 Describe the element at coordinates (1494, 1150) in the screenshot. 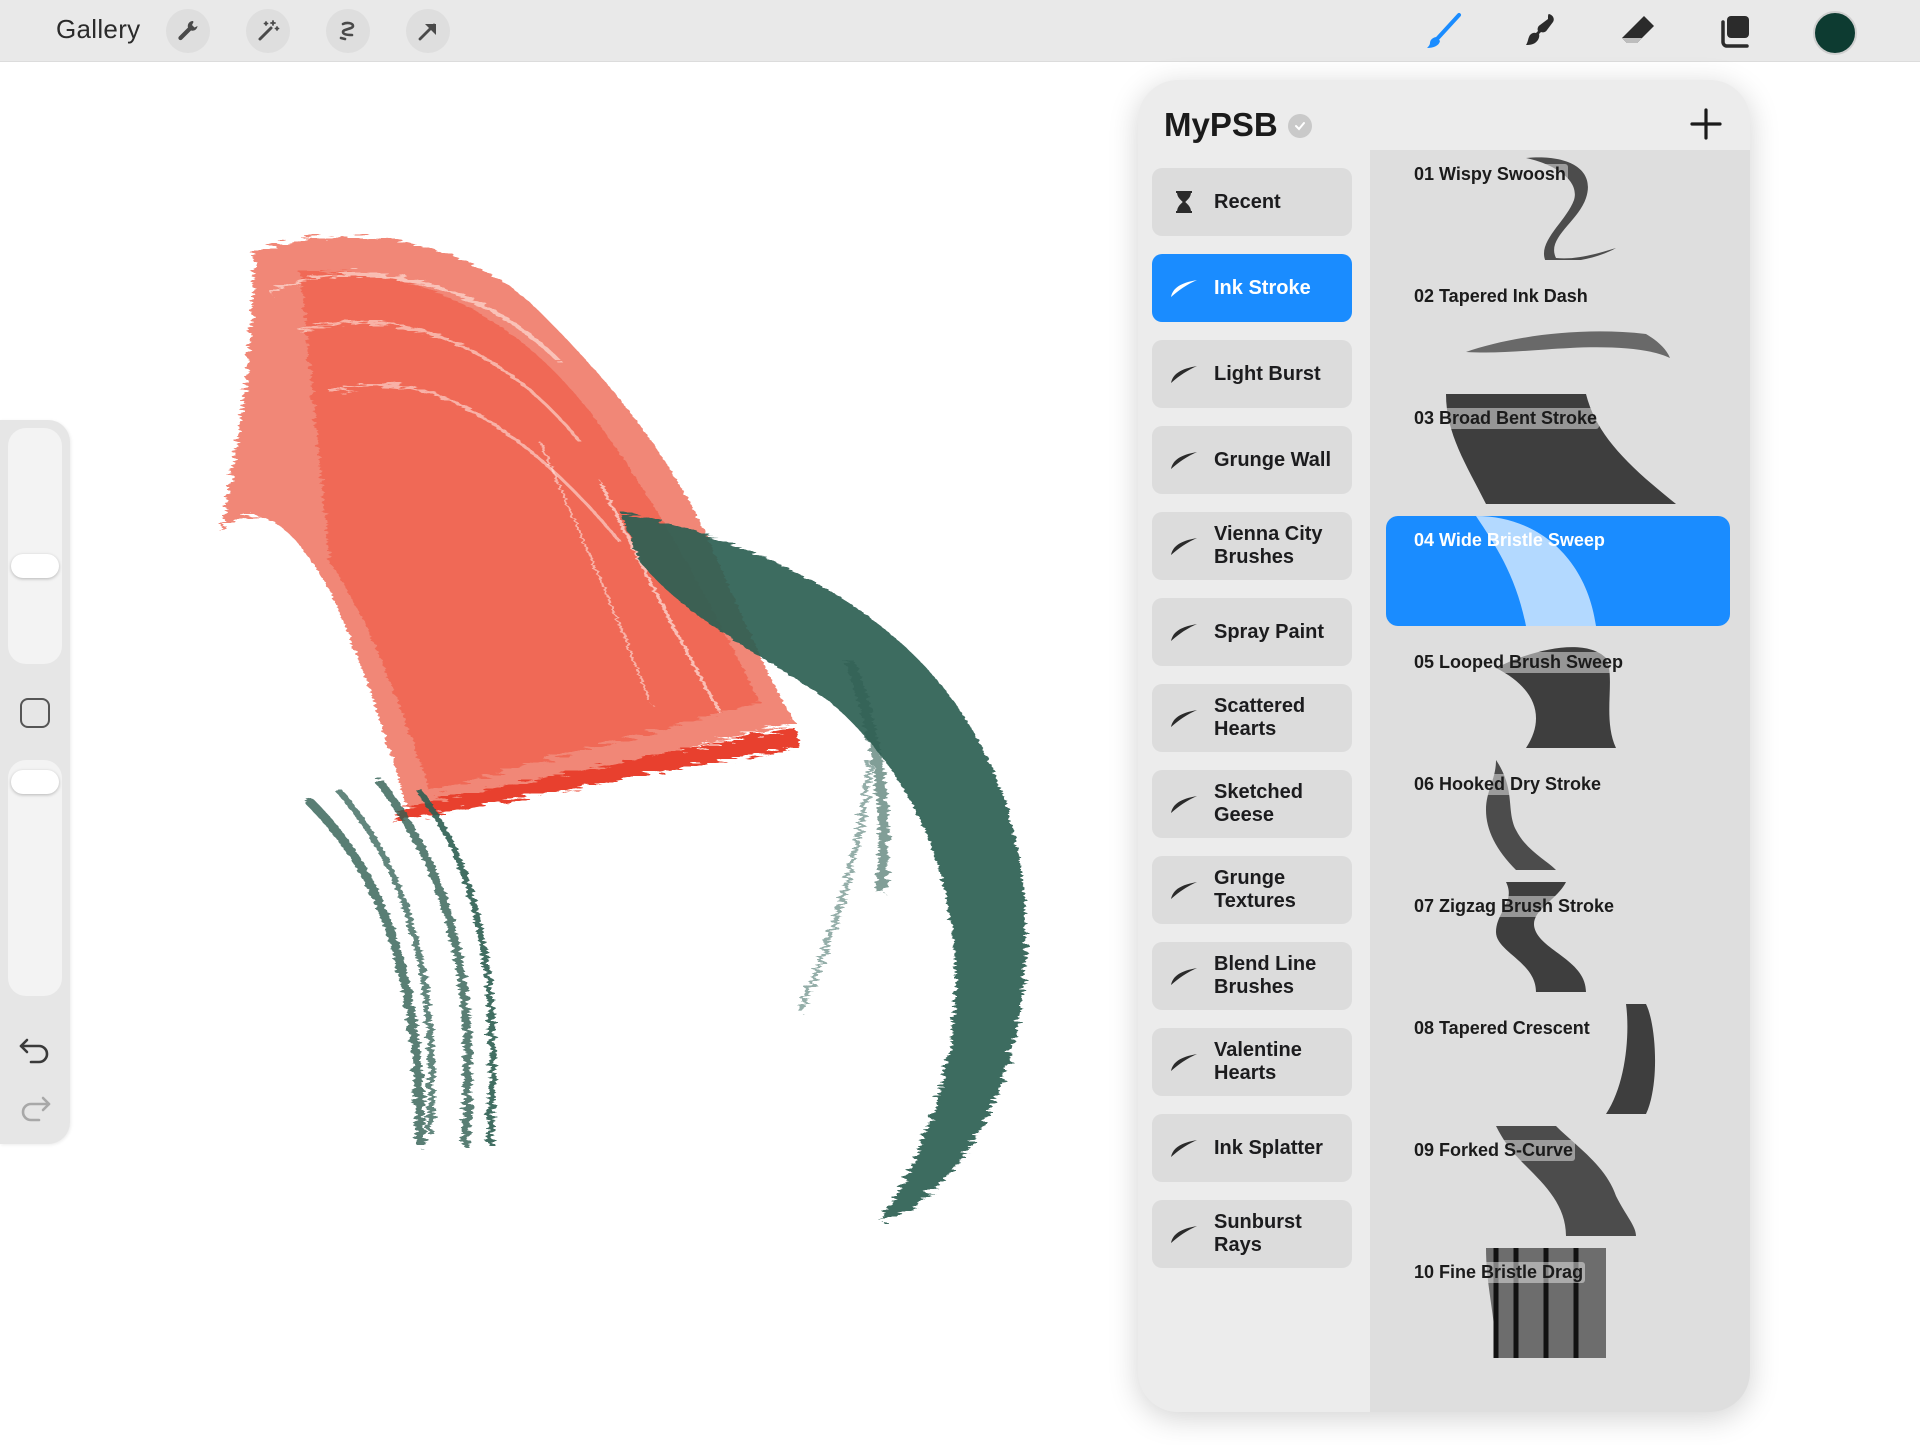

I see `brush-label: 09 Forked S-Curve` at that location.